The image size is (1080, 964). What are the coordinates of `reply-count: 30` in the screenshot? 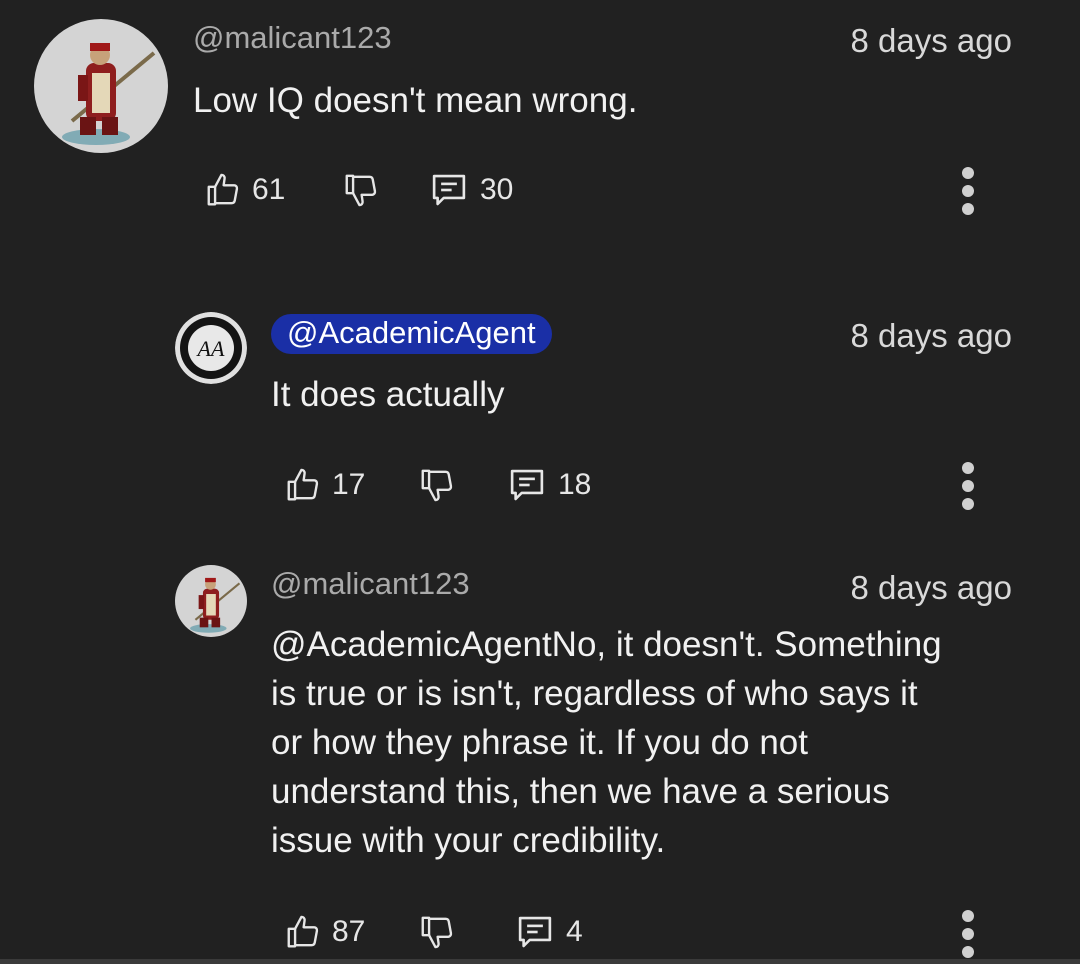 It's located at (497, 189).